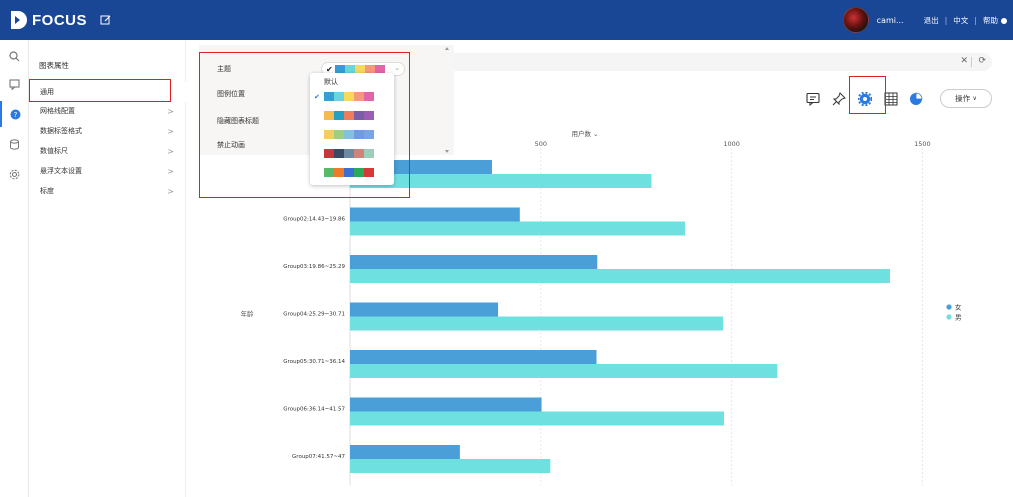 This screenshot has width=1013, height=497. I want to click on table-icon, so click(891, 99).